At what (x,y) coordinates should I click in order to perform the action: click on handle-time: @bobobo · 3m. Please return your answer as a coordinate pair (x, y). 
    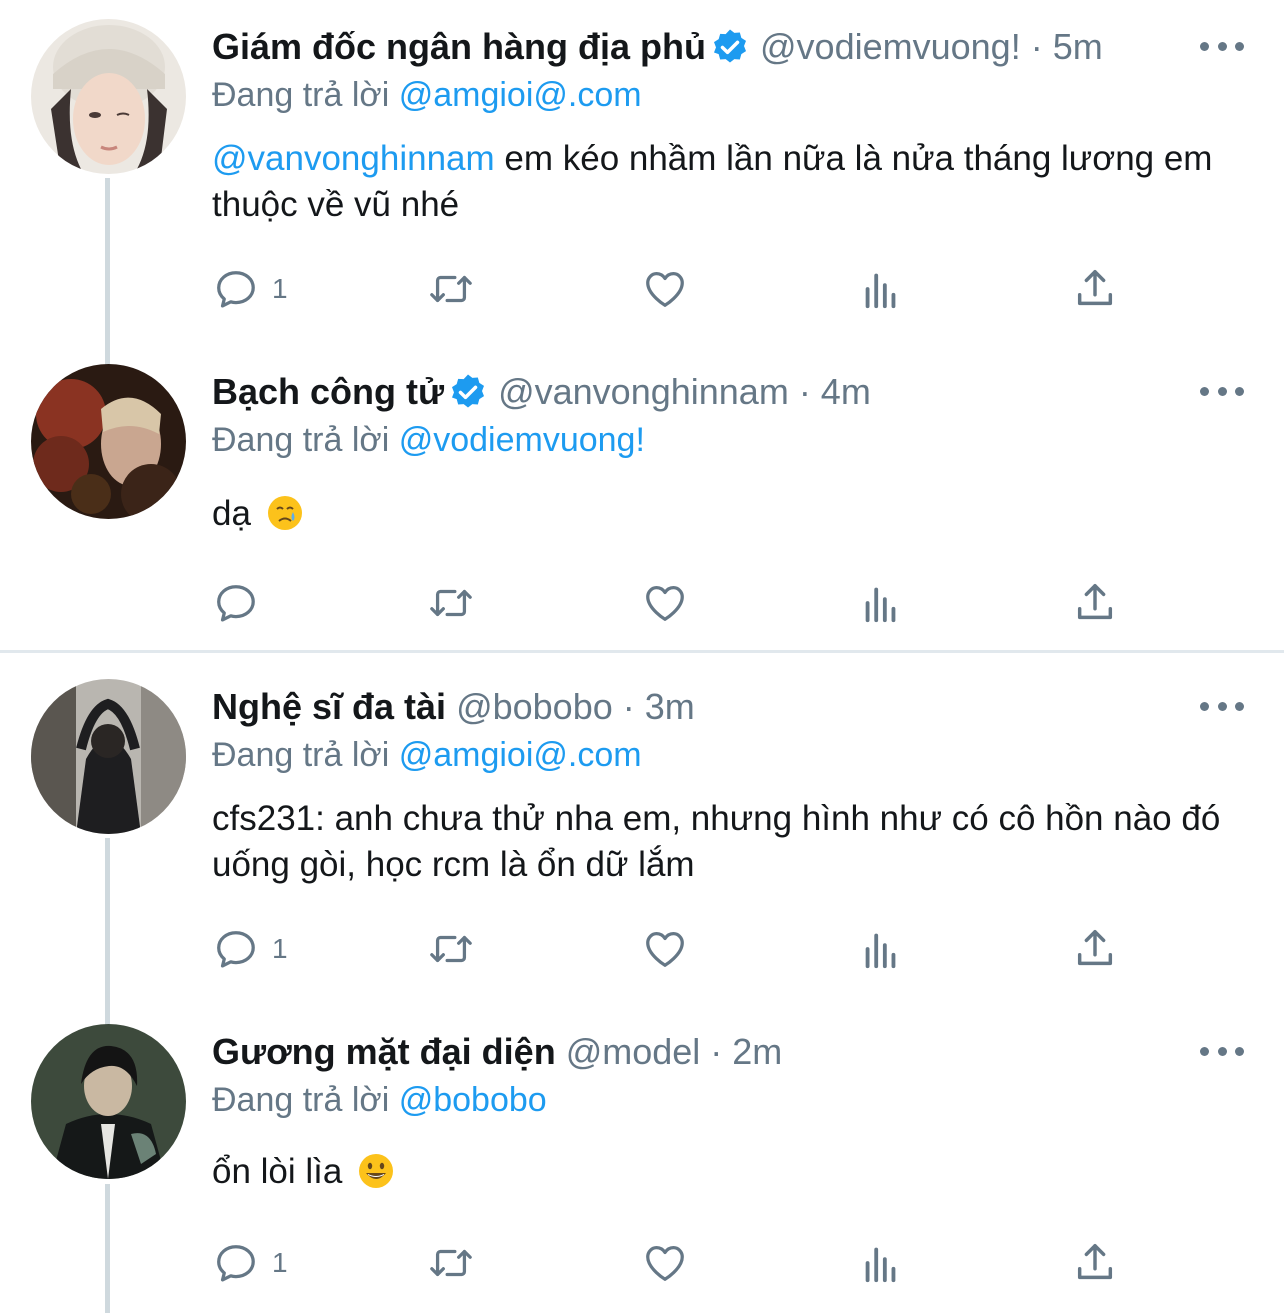
    Looking at the image, I should click on (575, 707).